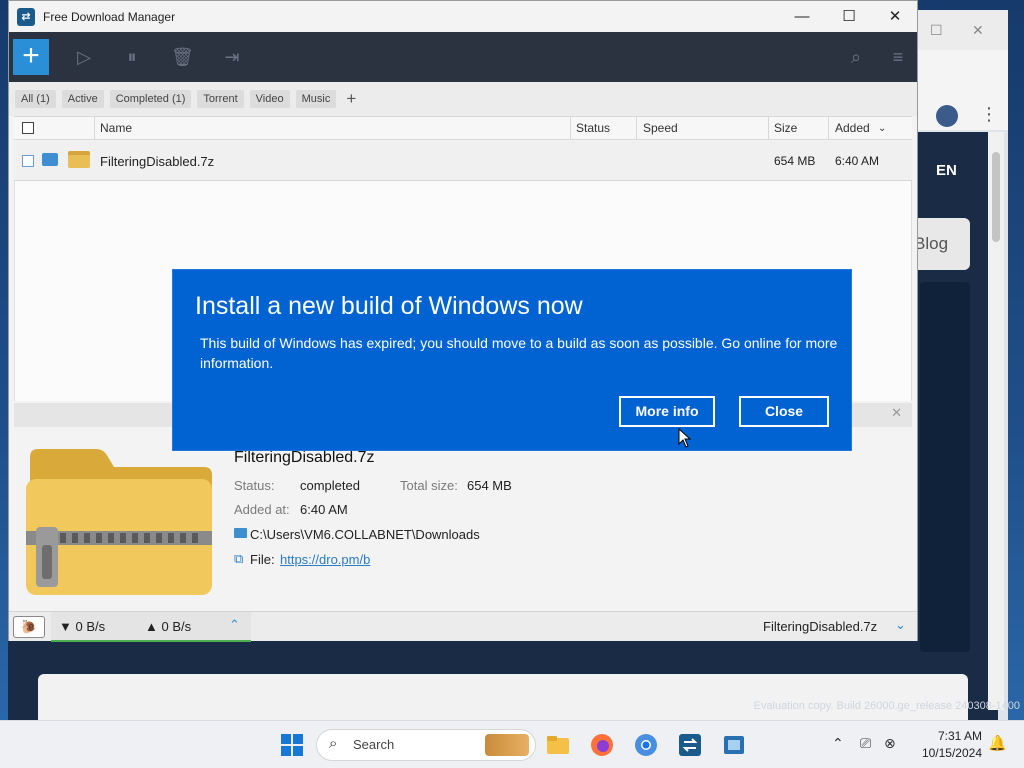  What do you see at coordinates (856, 57) in the screenshot?
I see `search-icon: ⌕` at bounding box center [856, 57].